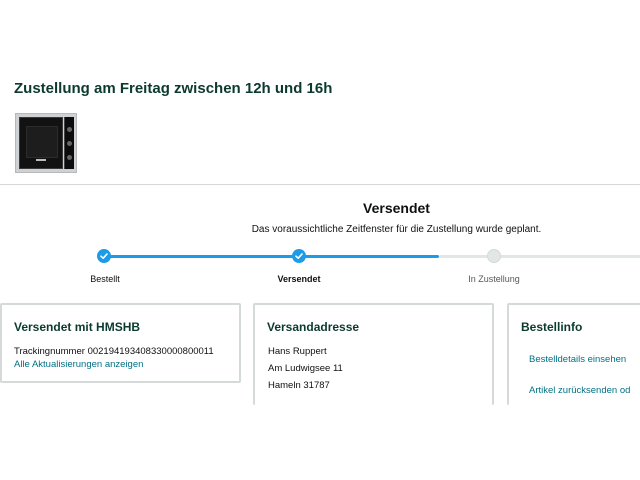 The image size is (640, 480). Describe the element at coordinates (78, 364) in the screenshot. I see `all-updates-link: Alle Aktualisierungen anzeigen` at that location.